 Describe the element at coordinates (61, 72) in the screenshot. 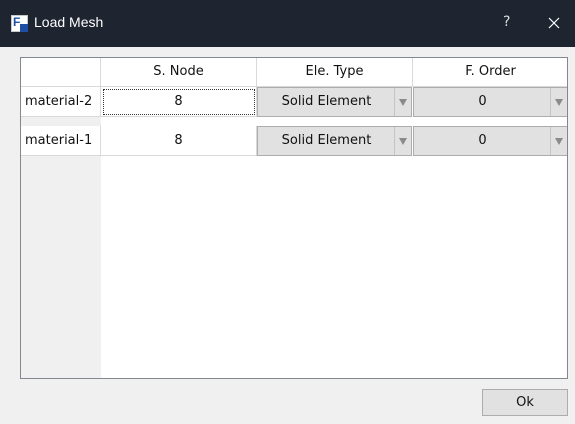

I see `table-corner` at that location.